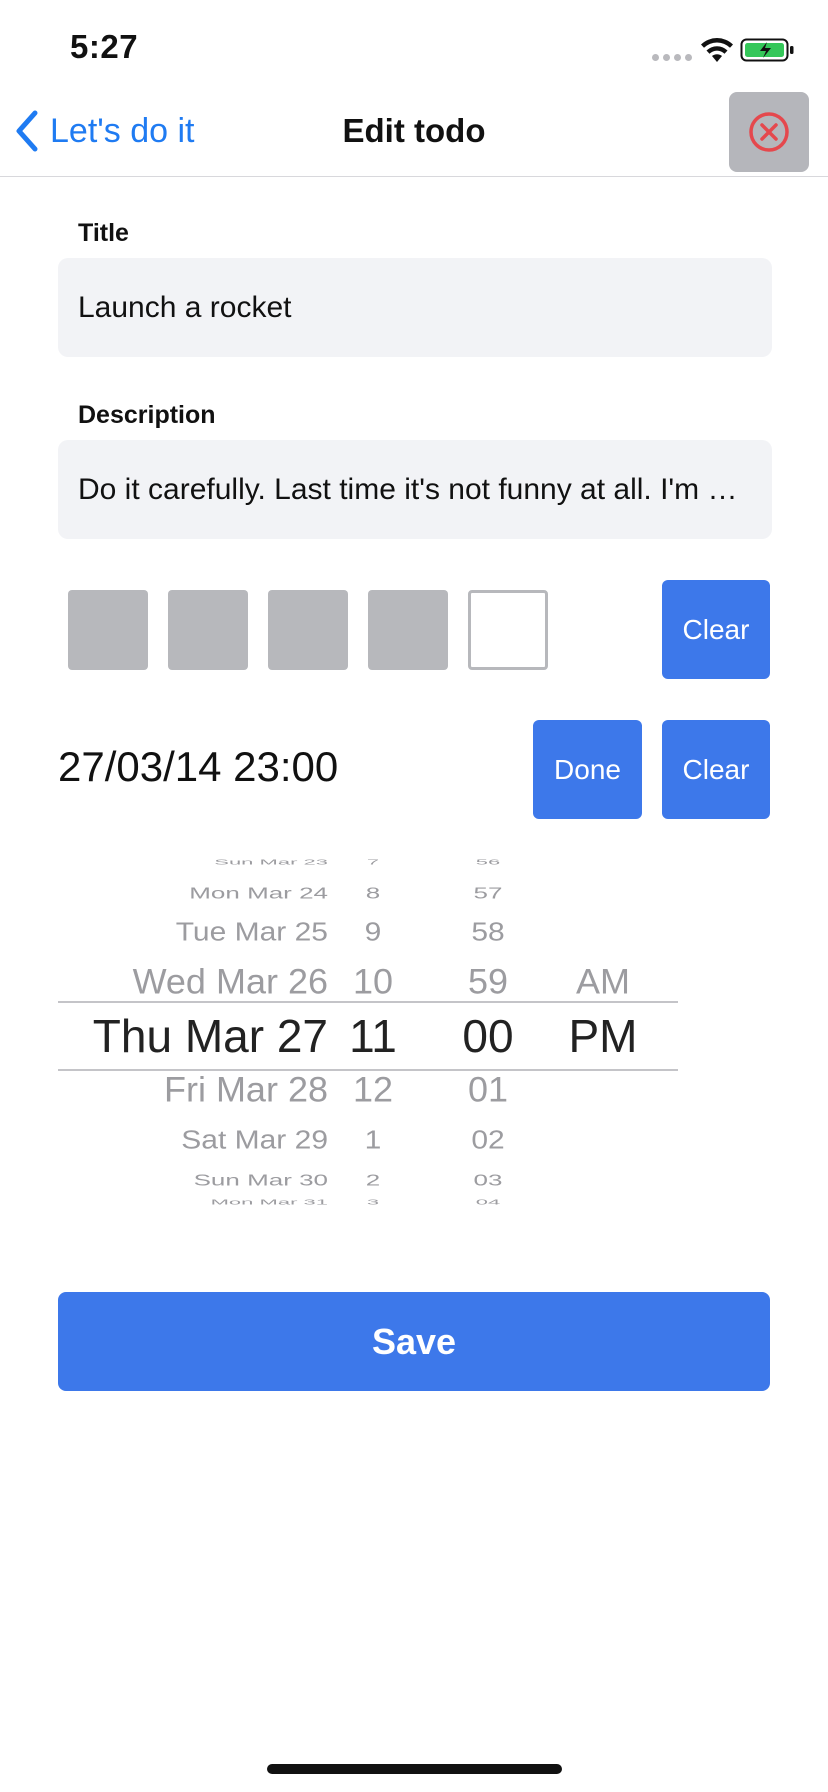  Describe the element at coordinates (768, 52) in the screenshot. I see `battery-charging-icon` at that location.